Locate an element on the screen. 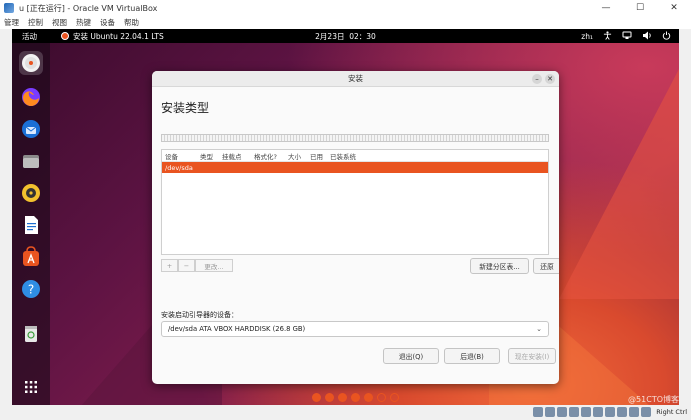 Image resolution: width=691 pixels, height=420 pixels. trash-icon is located at coordinates (31, 334).